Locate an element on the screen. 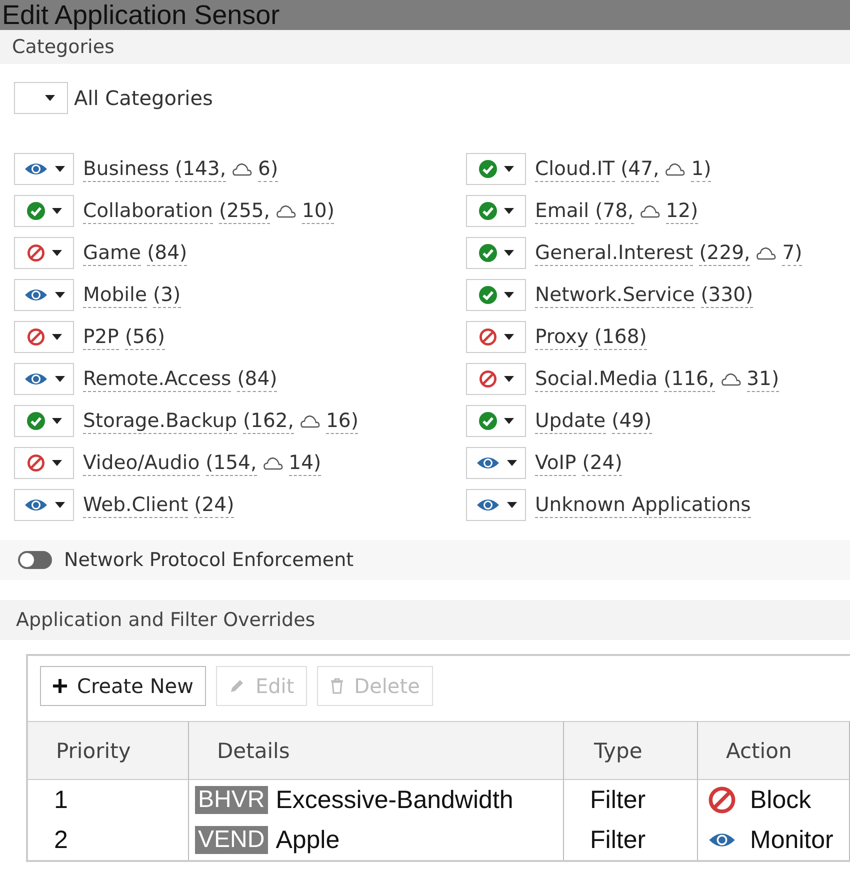 The image size is (850, 871). category-name: Business is located at coordinates (126, 169).